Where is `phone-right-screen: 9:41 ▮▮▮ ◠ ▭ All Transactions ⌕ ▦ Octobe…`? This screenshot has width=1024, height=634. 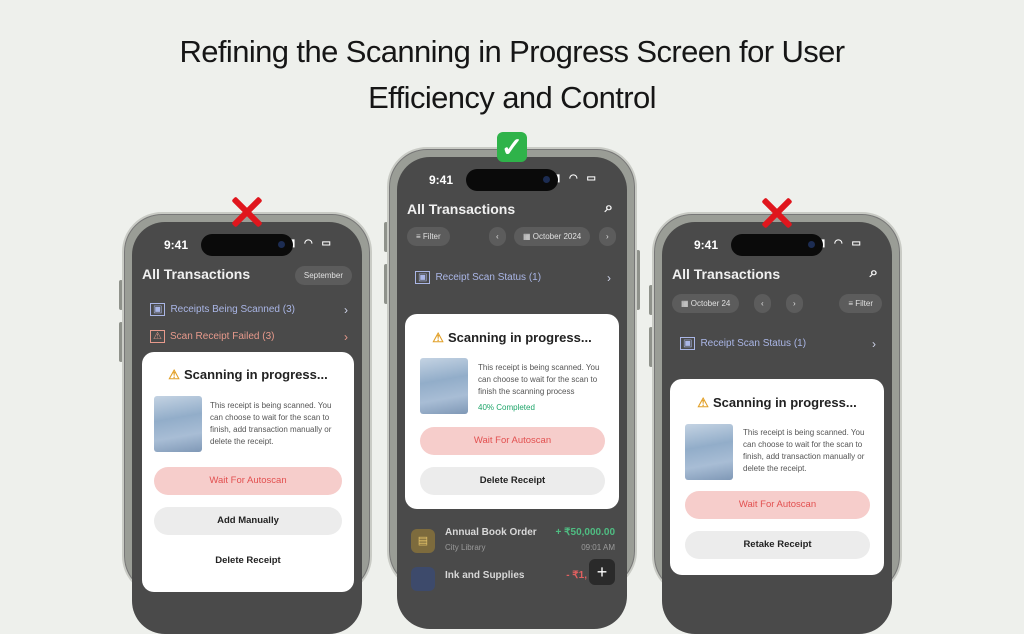 phone-right-screen: 9:41 ▮▮▮ ◠ ▭ All Transactions ⌕ ▦ Octobe… is located at coordinates (777, 428).